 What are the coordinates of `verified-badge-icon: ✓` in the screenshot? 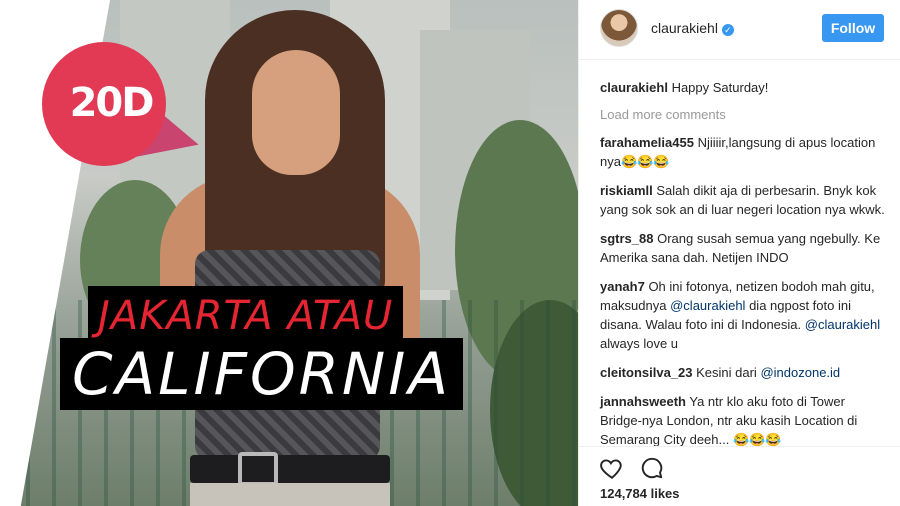 It's located at (727, 30).